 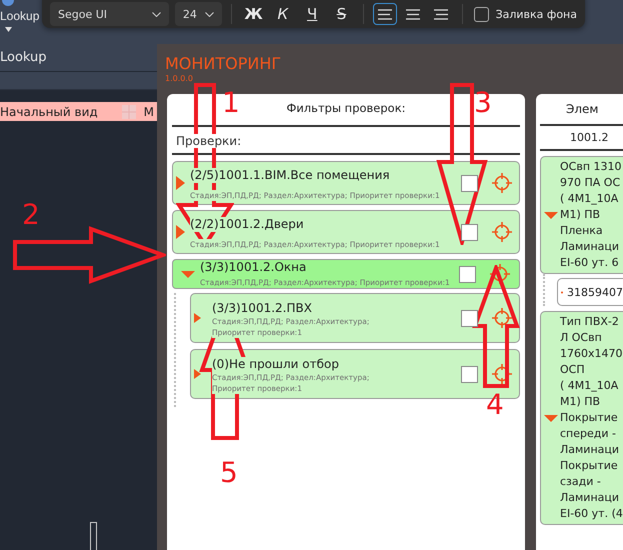 What do you see at coordinates (283, 14) in the screenshot?
I see `italic-button: К` at bounding box center [283, 14].